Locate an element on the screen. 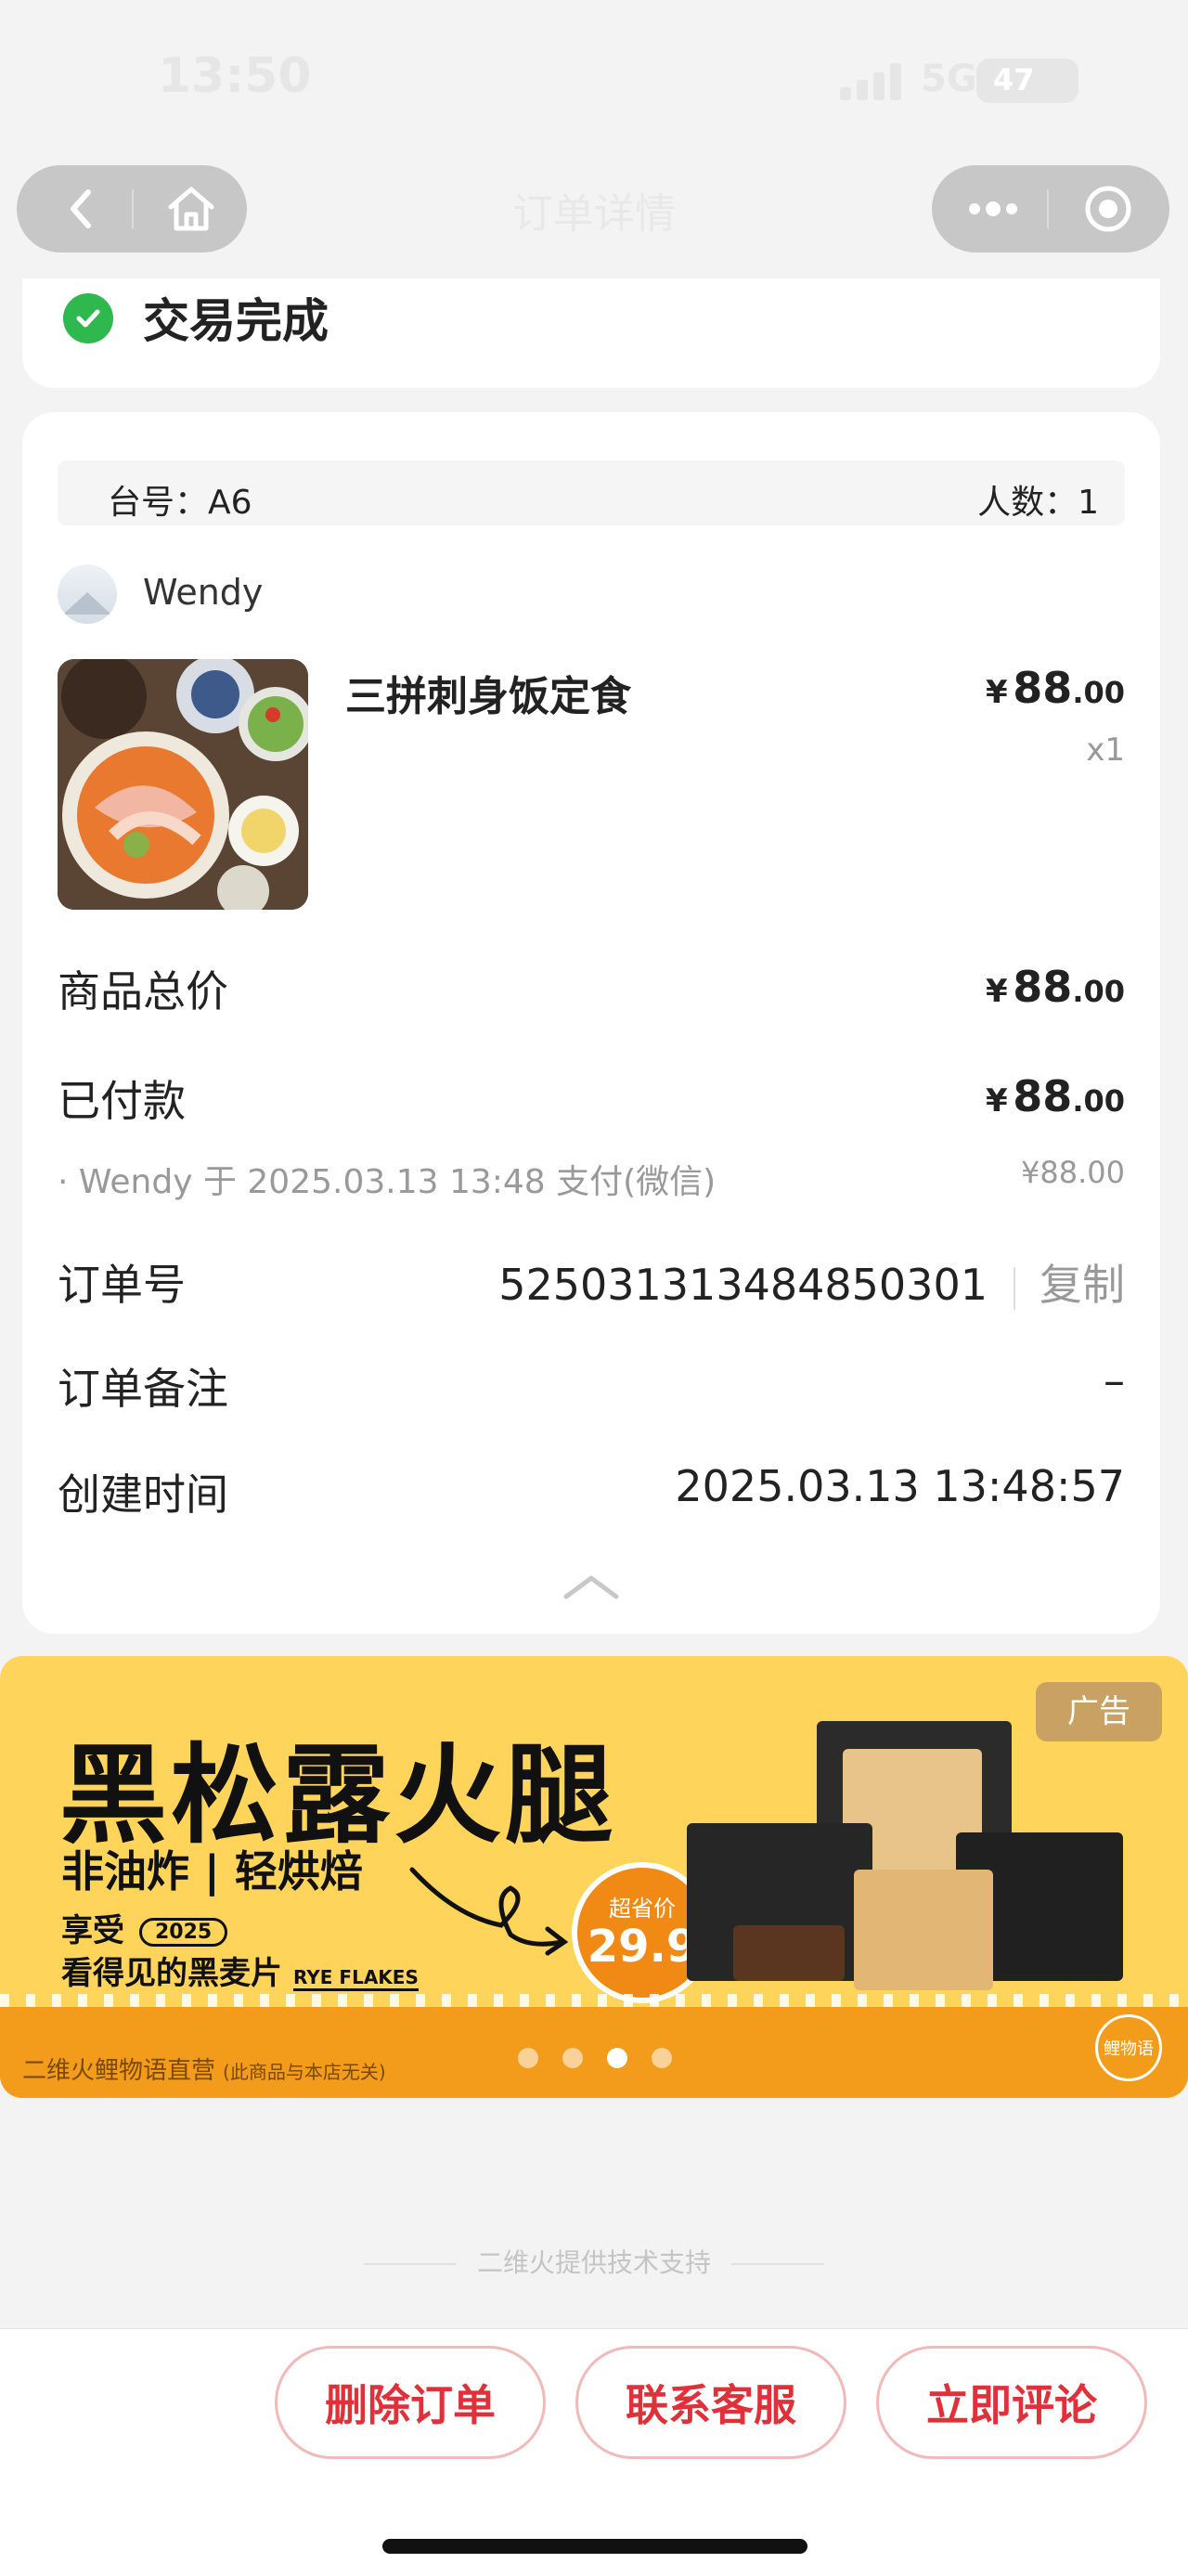 This screenshot has height=2576, width=1188. table-number: 台号：A6 is located at coordinates (180, 503).